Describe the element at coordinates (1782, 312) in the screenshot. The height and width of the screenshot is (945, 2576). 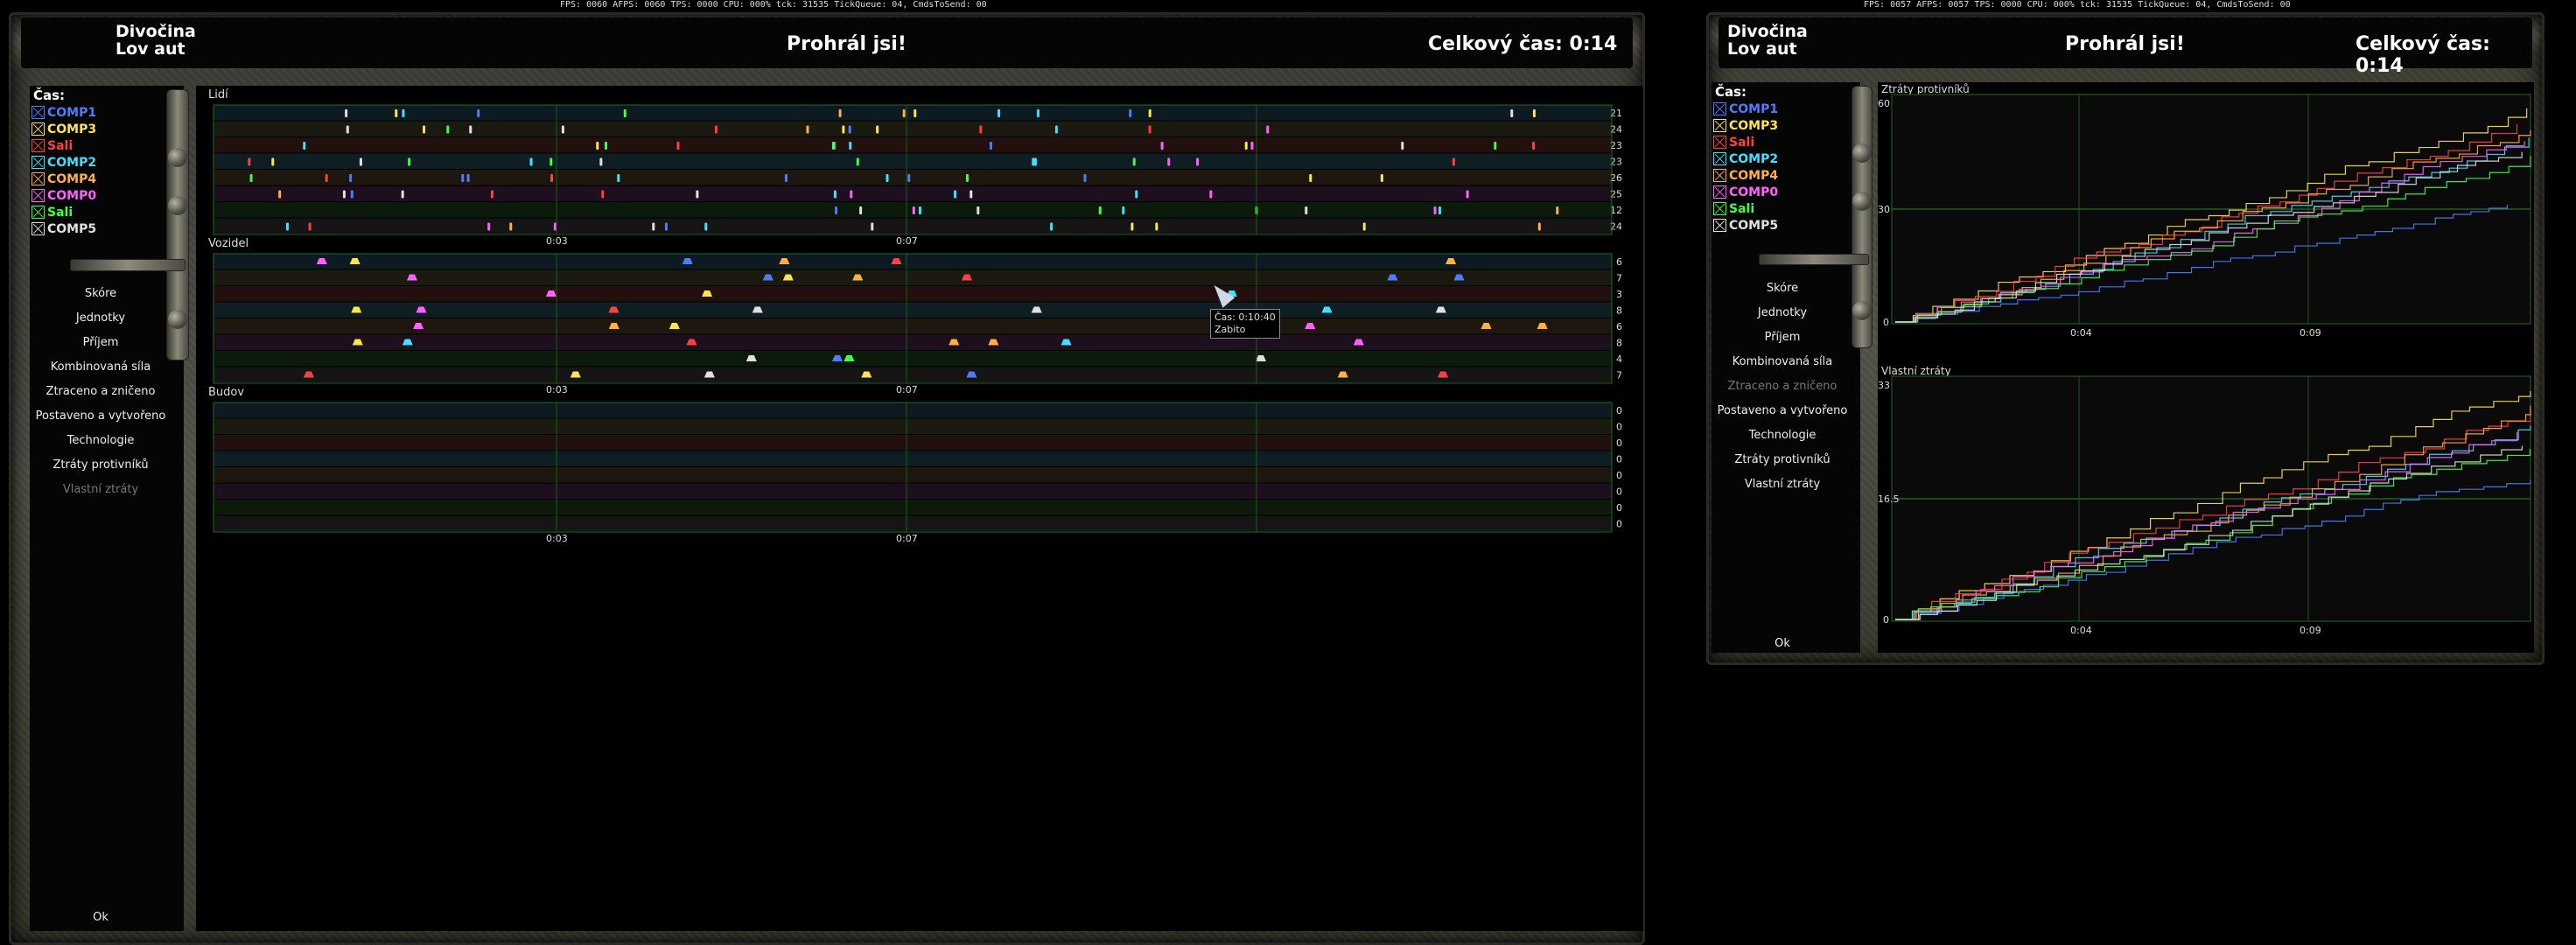
I see `menu-item: Jednotky` at that location.